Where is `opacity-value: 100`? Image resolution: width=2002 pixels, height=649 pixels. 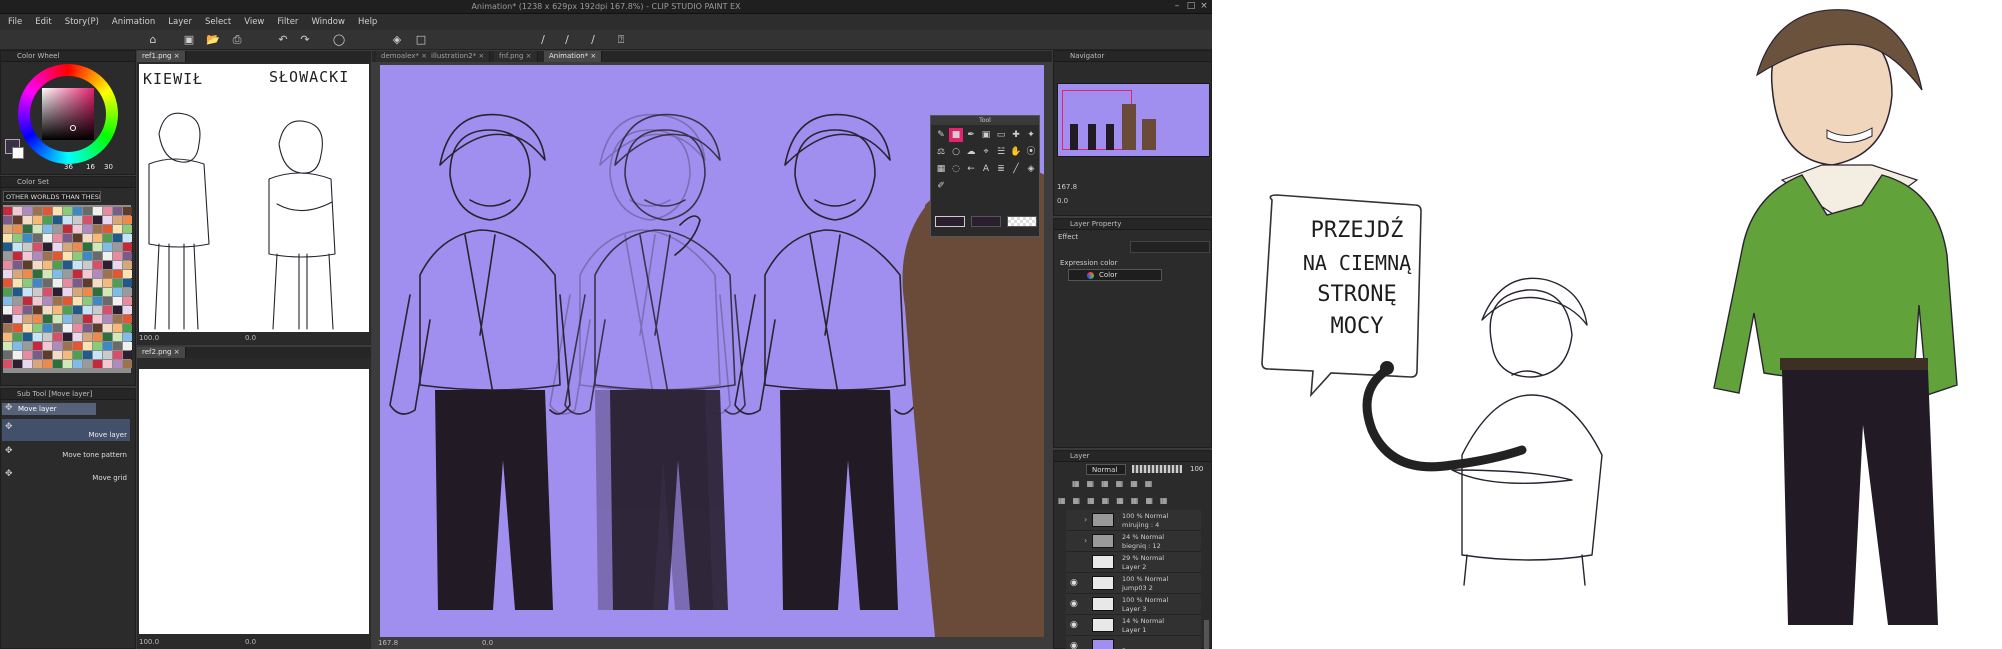
opacity-value: 100 is located at coordinates (1196, 469).